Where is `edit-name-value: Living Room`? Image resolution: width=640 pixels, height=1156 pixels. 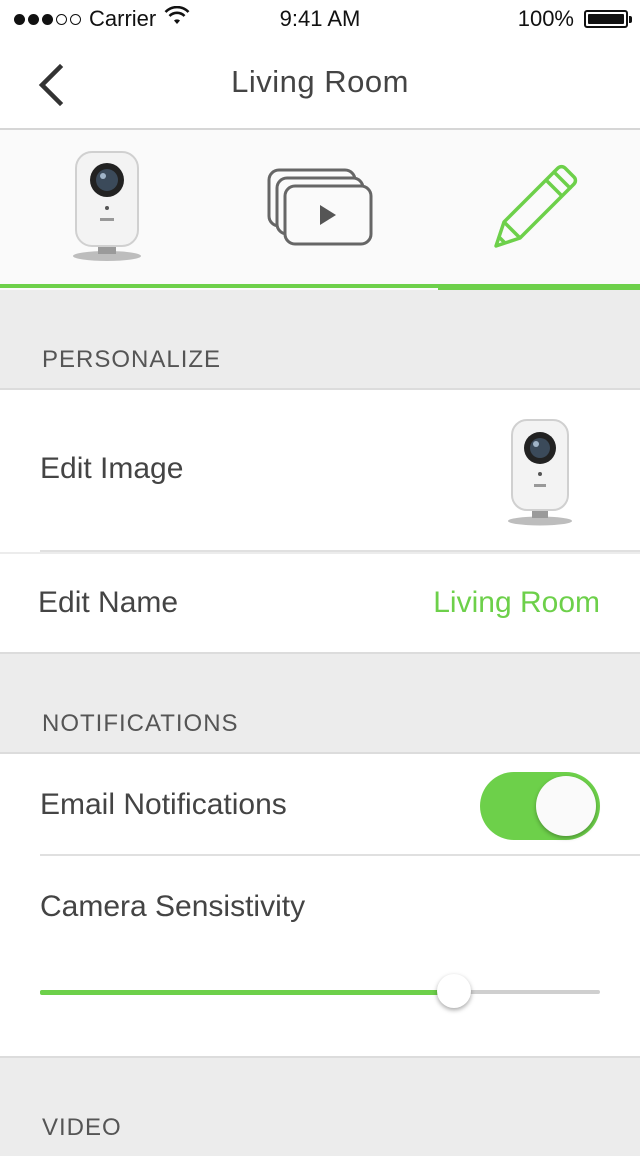
edit-name-value: Living Room is located at coordinates (516, 603).